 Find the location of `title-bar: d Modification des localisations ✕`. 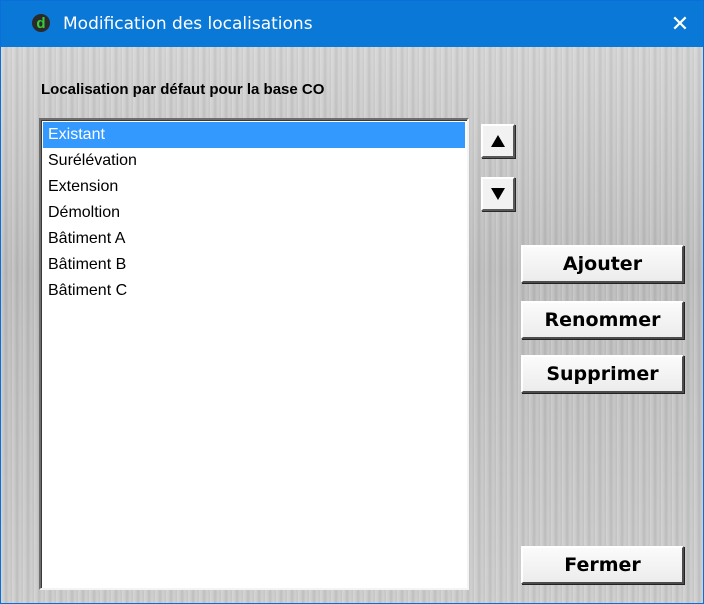

title-bar: d Modification des localisations ✕ is located at coordinates (352, 24).